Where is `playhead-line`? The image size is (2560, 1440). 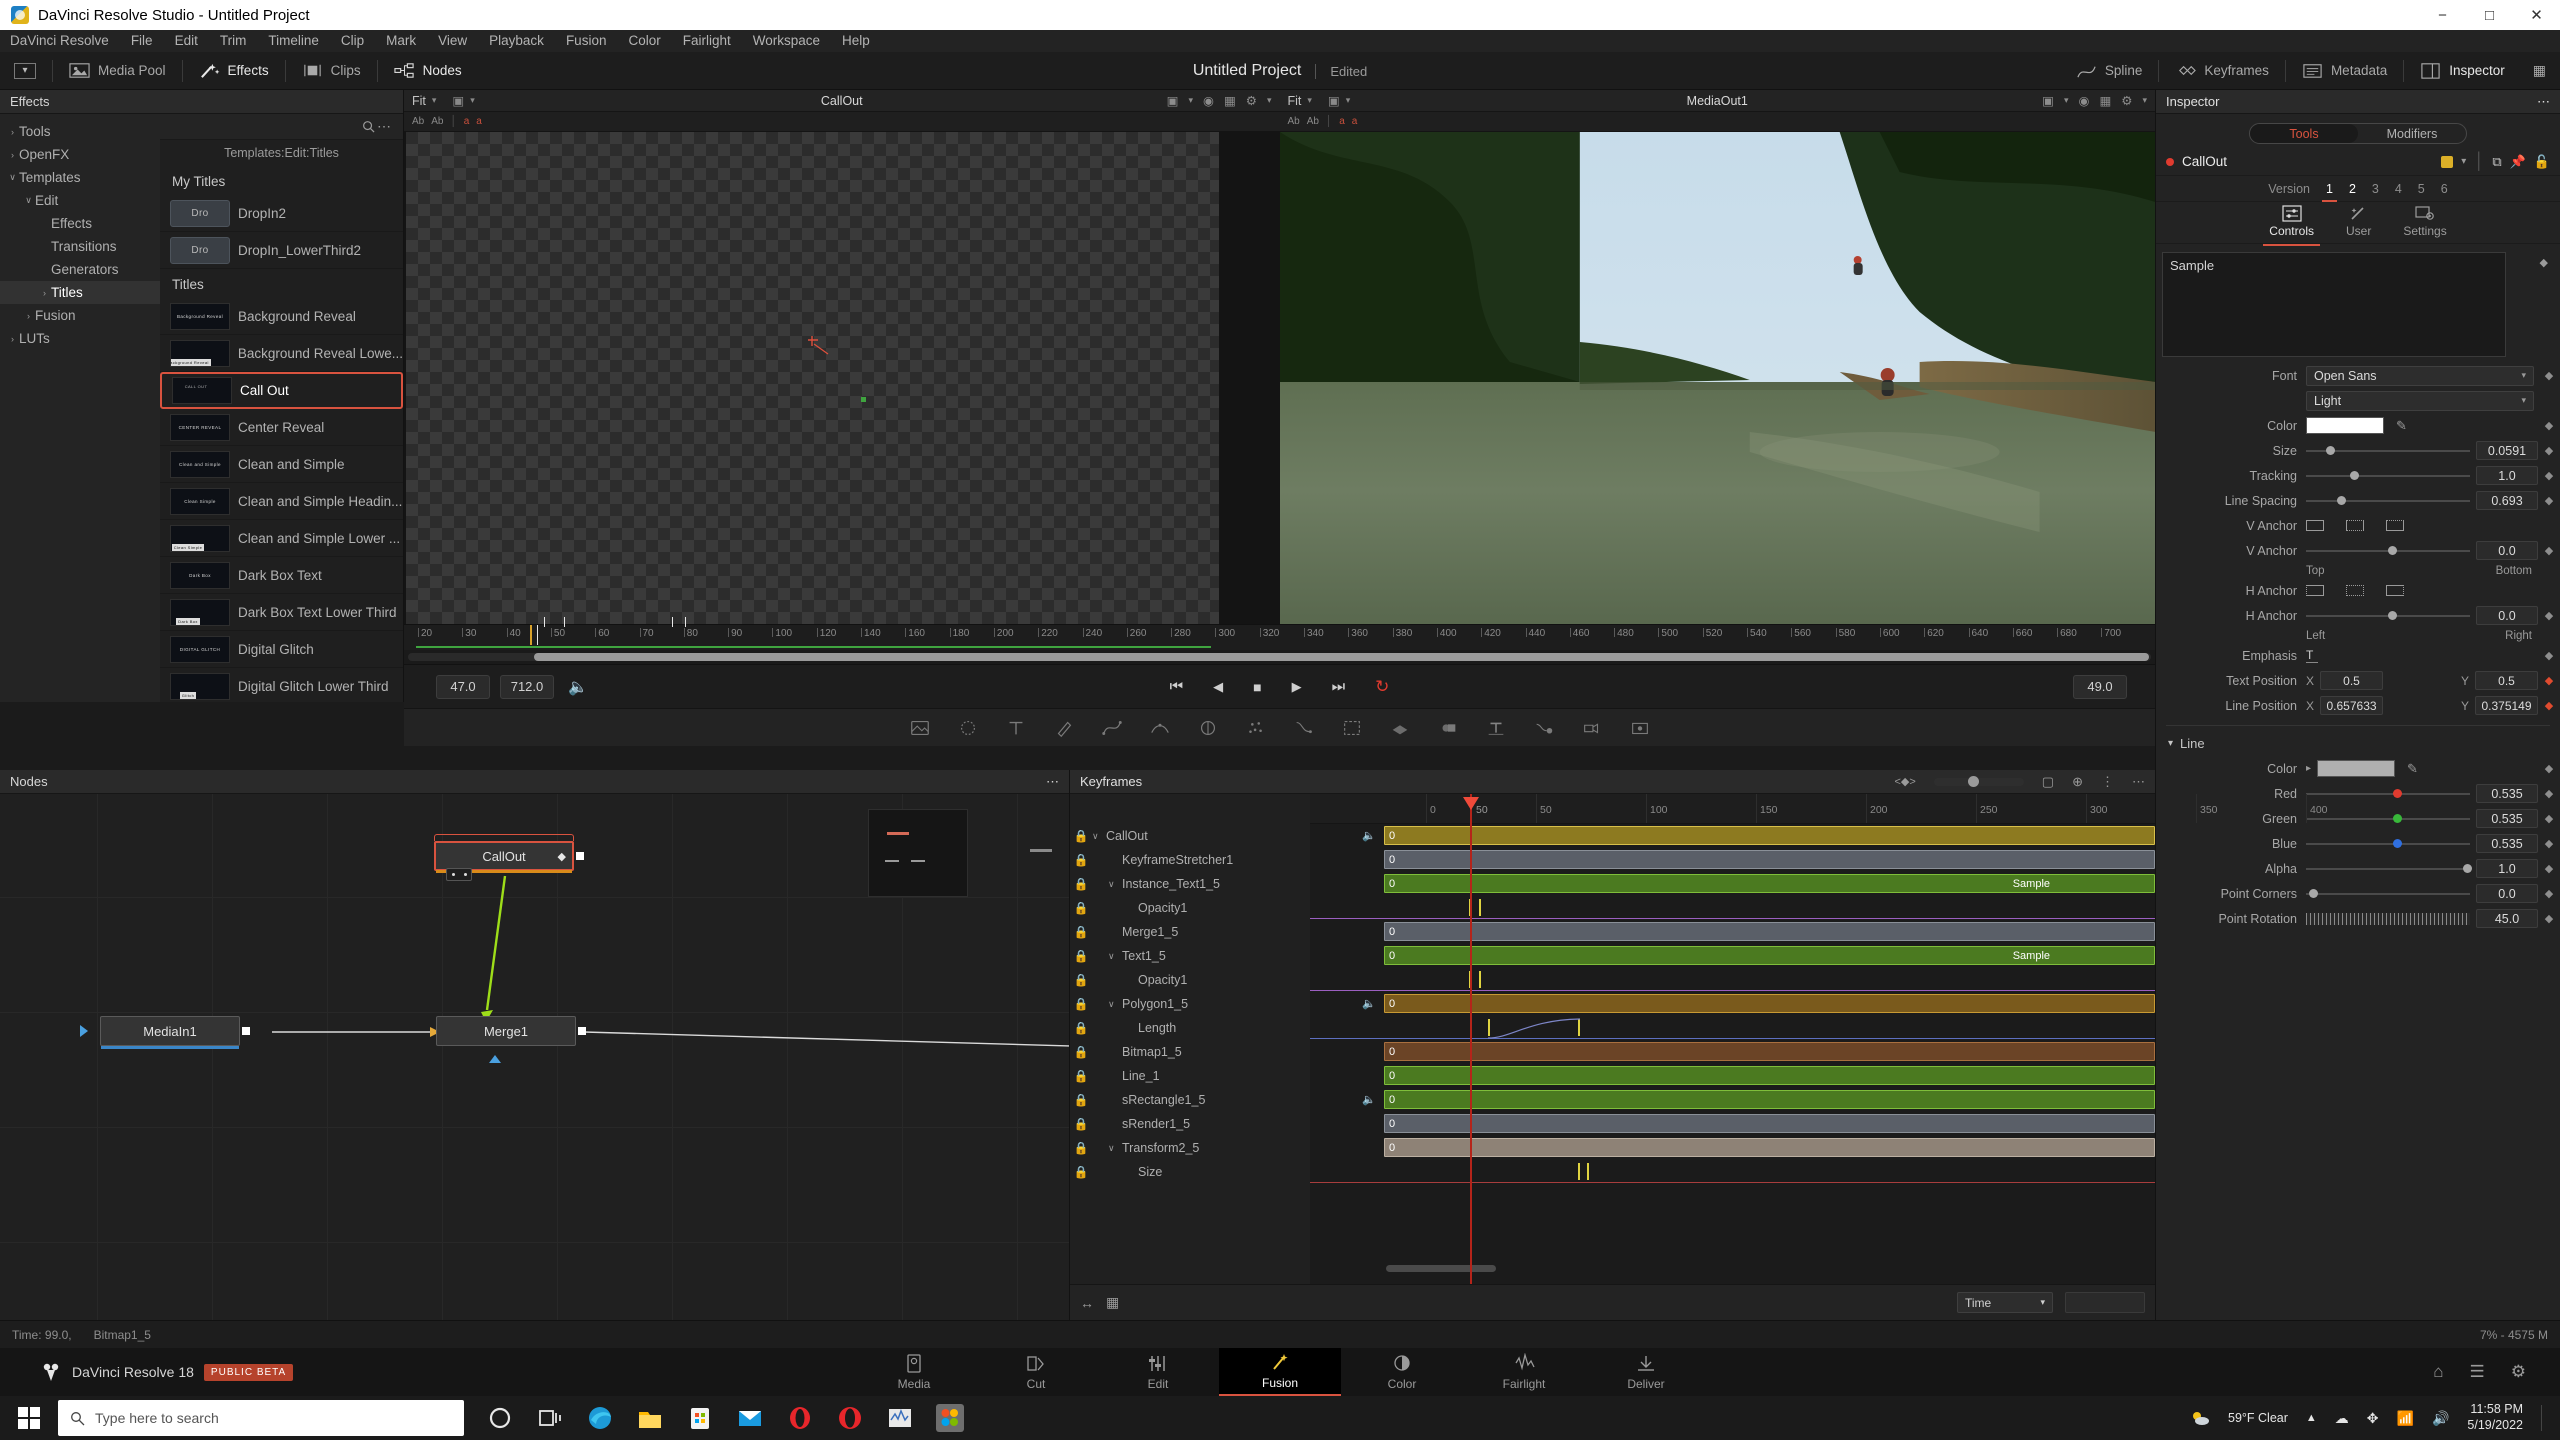 playhead-line is located at coordinates (1471, 1039).